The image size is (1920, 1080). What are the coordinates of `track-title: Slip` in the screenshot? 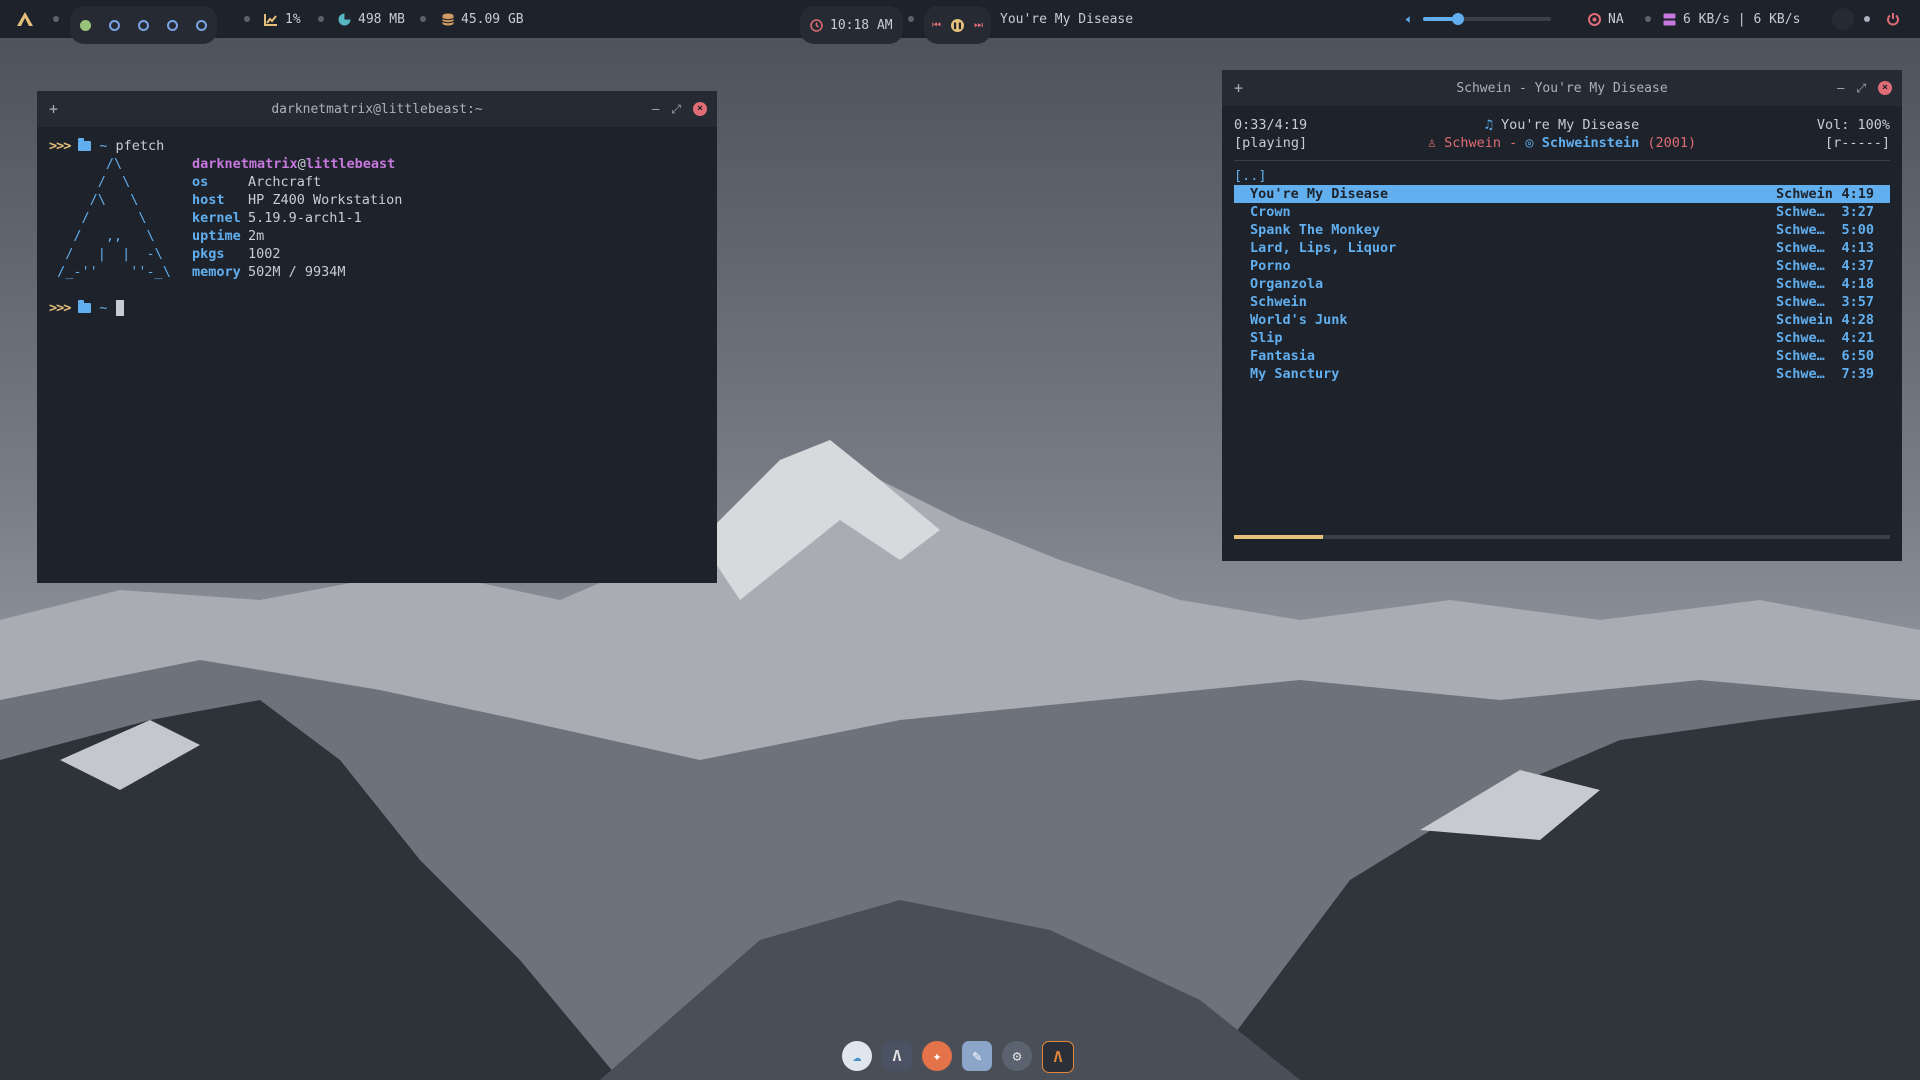 It's located at (1266, 338).